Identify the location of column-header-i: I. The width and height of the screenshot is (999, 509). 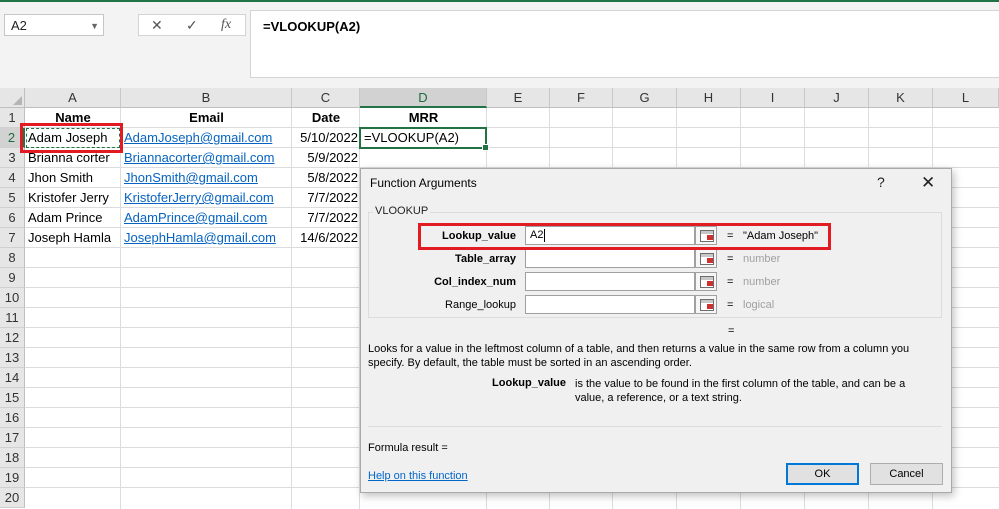
(773, 98).